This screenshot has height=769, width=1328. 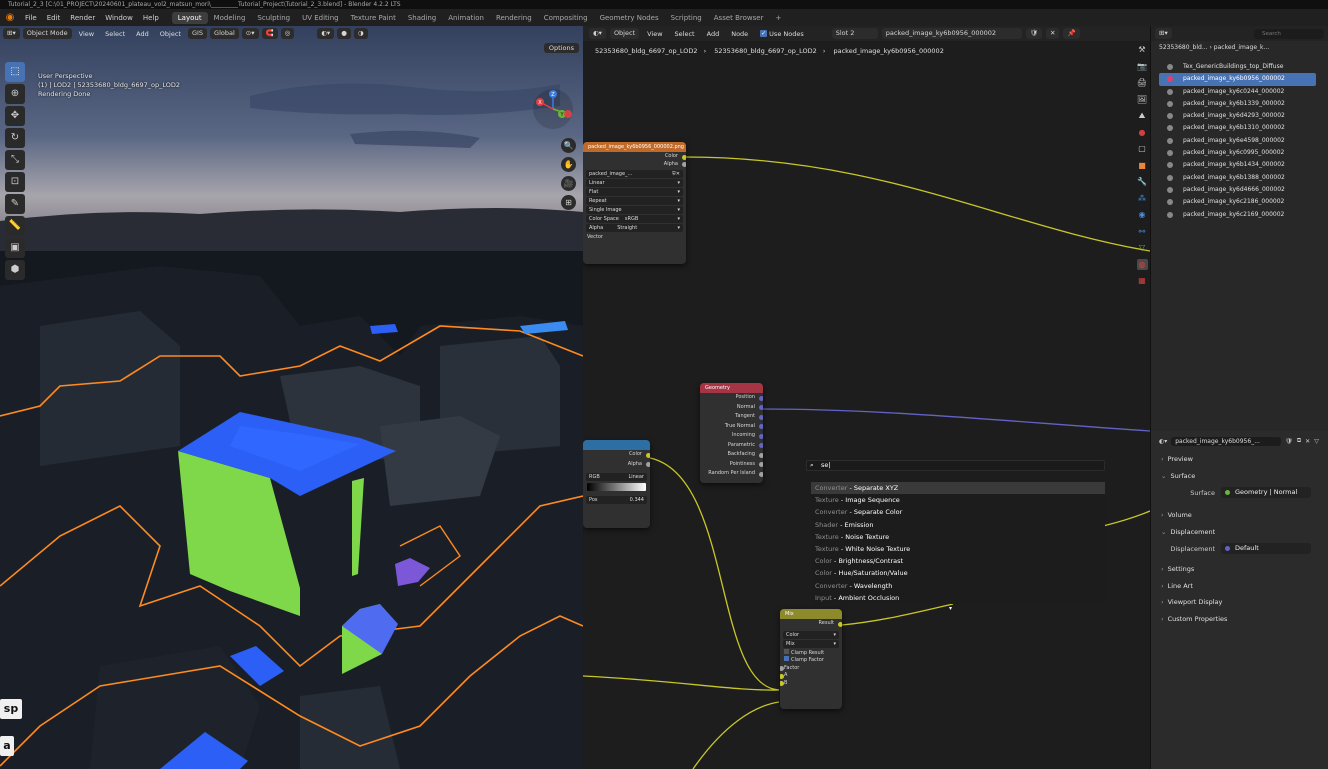 I want to click on menu-render: Render, so click(x=82, y=18).